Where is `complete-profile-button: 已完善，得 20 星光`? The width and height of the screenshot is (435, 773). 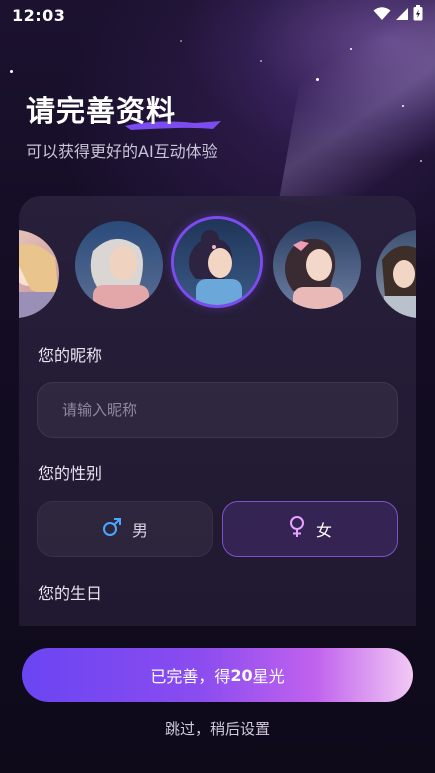
complete-profile-button: 已完善，得 20 星光 is located at coordinates (217, 675).